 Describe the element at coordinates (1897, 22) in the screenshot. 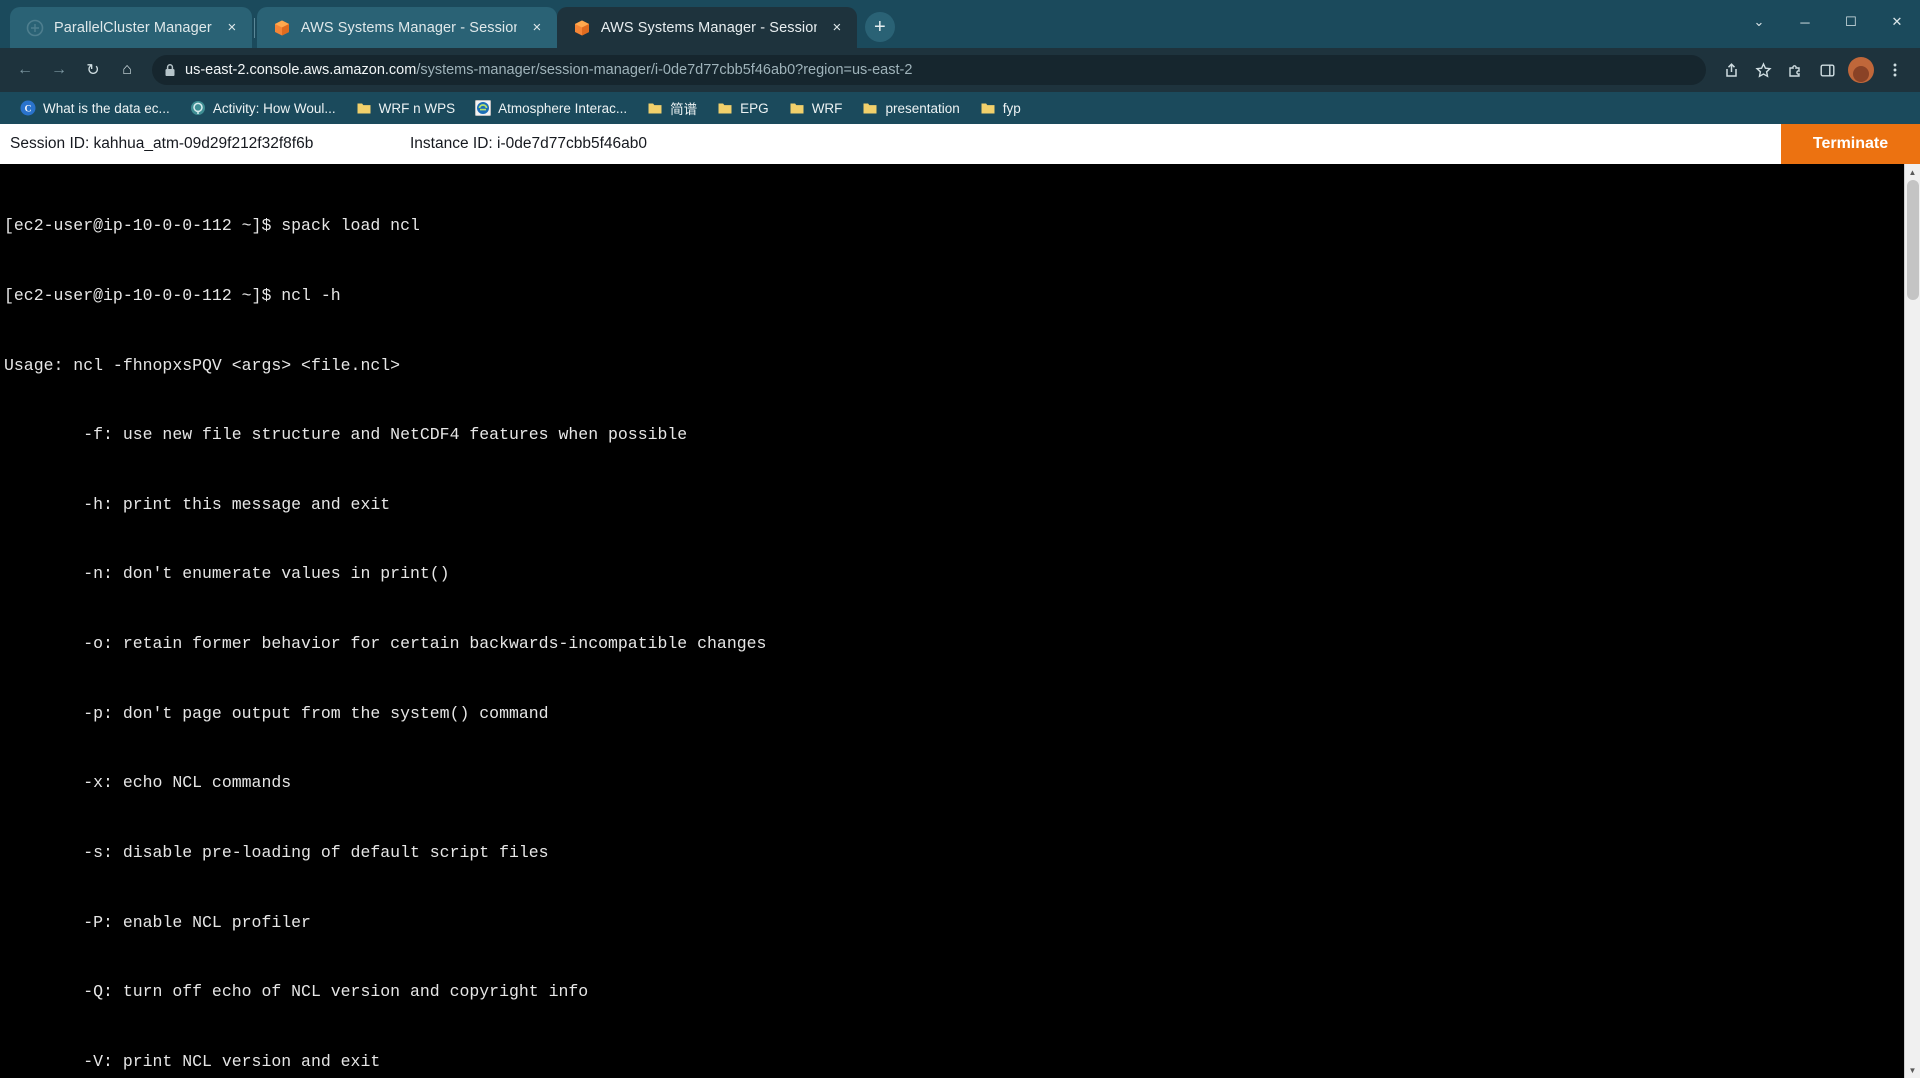

I see `close-window-icon: ✕` at that location.